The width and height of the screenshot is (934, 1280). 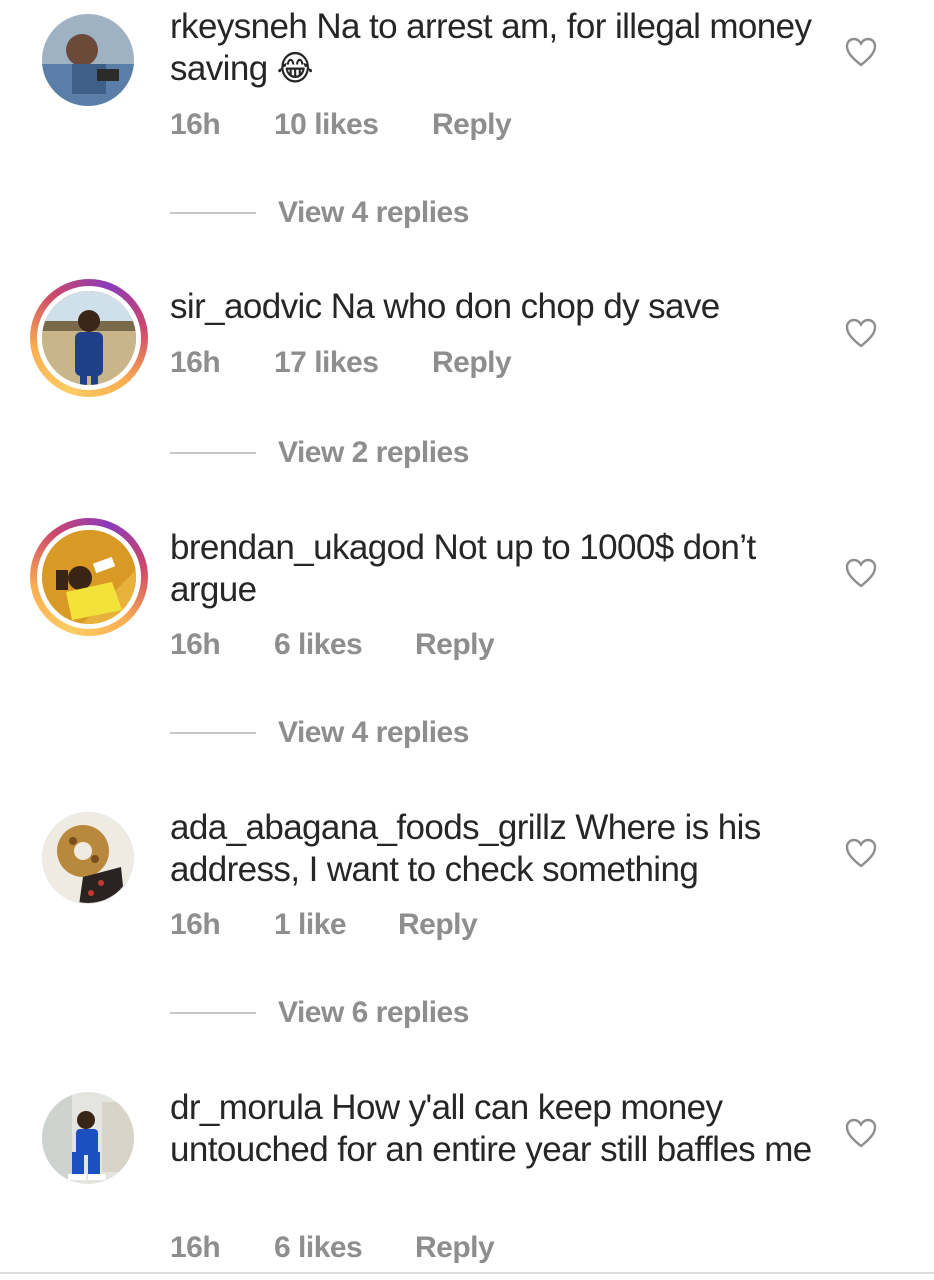 I want to click on comment-likes: 10 likes, so click(x=353, y=125).